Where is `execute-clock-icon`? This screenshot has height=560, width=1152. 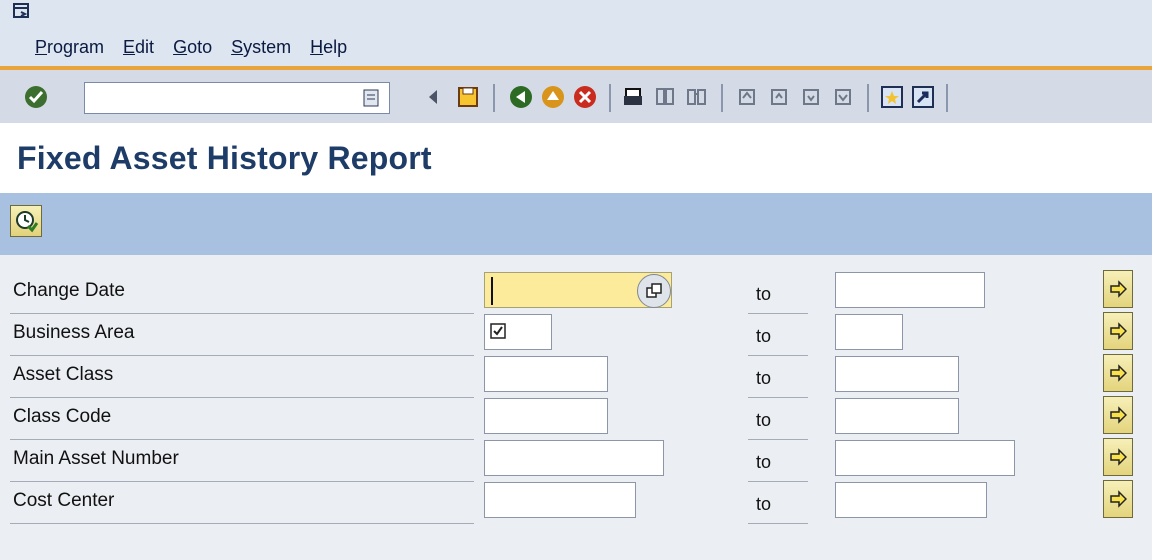
execute-clock-icon is located at coordinates (27, 222).